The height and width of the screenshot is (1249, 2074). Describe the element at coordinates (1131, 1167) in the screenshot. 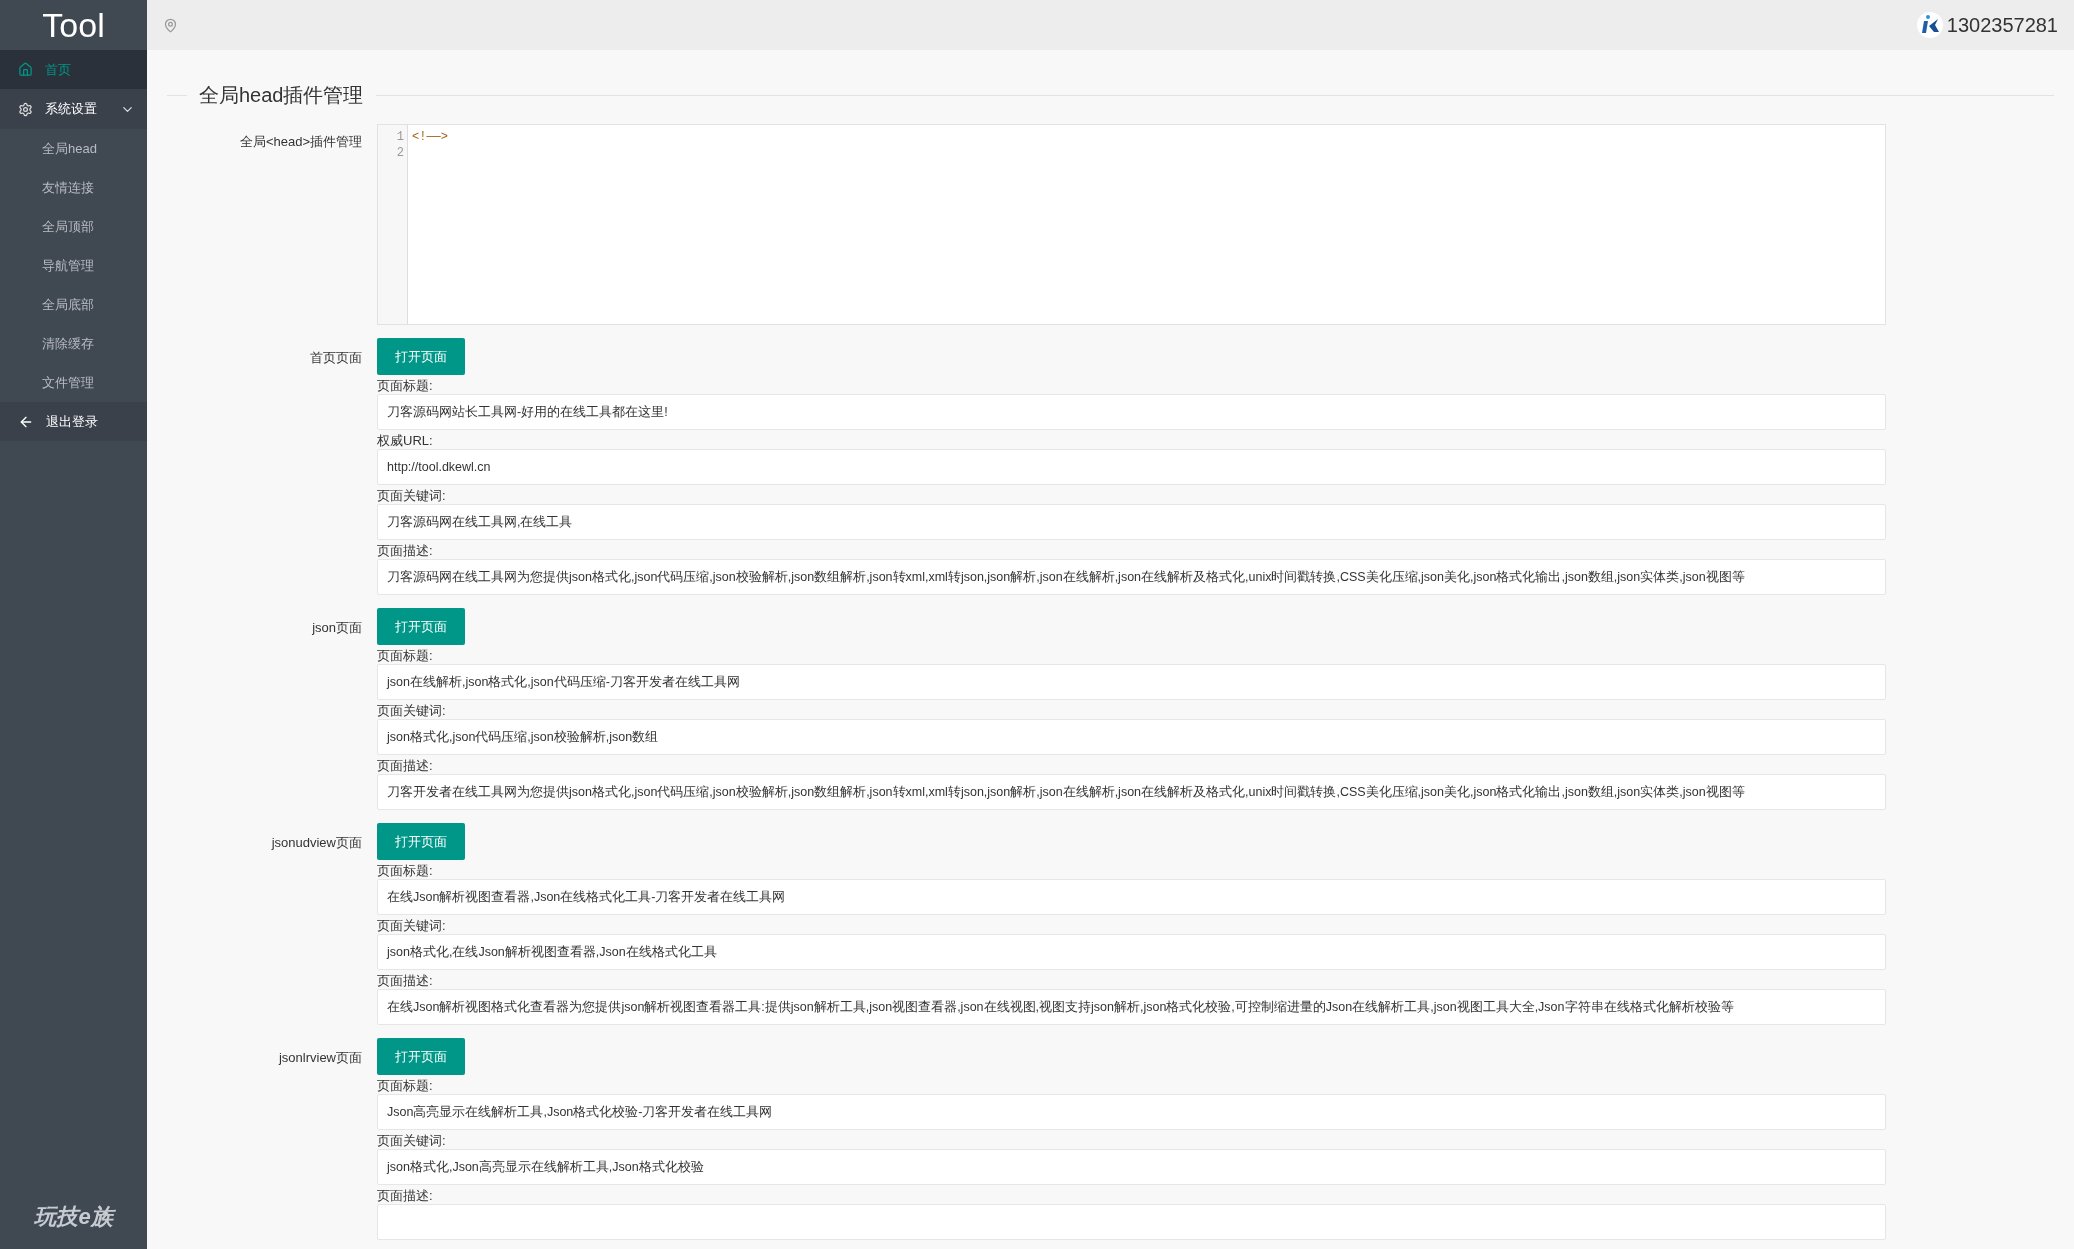

I see `text-input: json格式化,Json高亮显示在线解析工具,Json格式化校验` at that location.